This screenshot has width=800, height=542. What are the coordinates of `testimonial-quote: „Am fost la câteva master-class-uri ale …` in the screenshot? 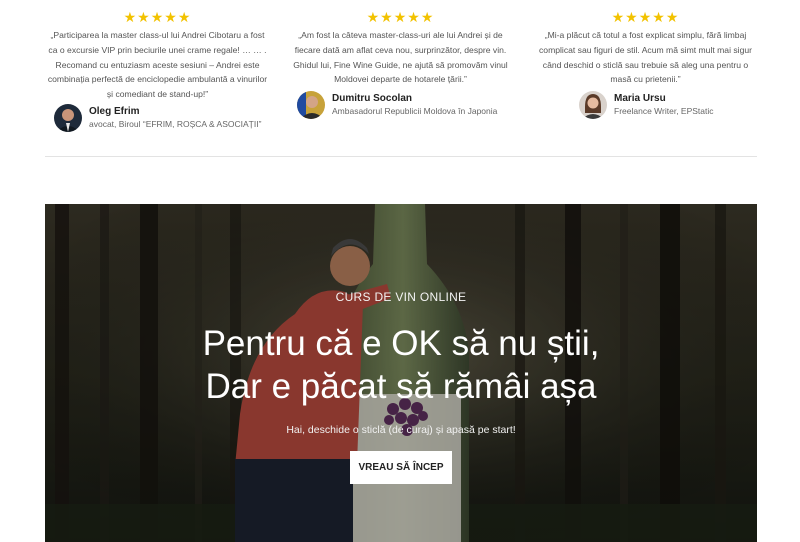 It's located at (400, 57).